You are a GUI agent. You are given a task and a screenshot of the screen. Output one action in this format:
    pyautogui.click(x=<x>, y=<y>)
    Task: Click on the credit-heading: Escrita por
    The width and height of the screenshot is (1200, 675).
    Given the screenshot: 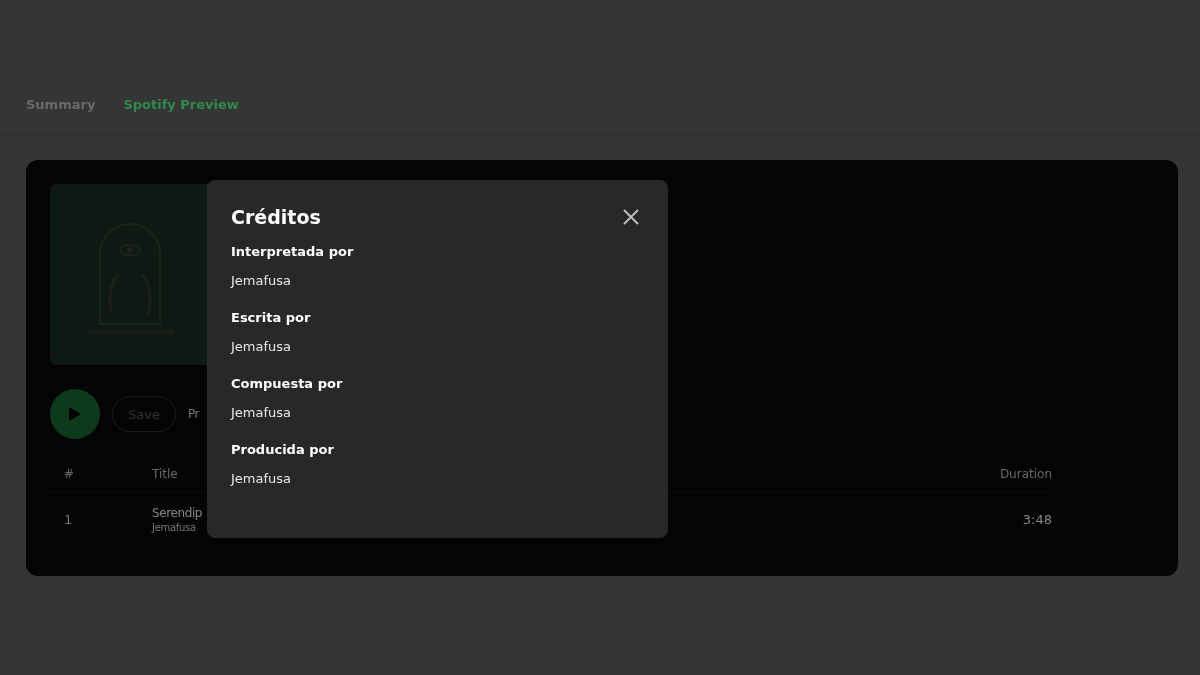 What is the action you would take?
    pyautogui.click(x=271, y=317)
    